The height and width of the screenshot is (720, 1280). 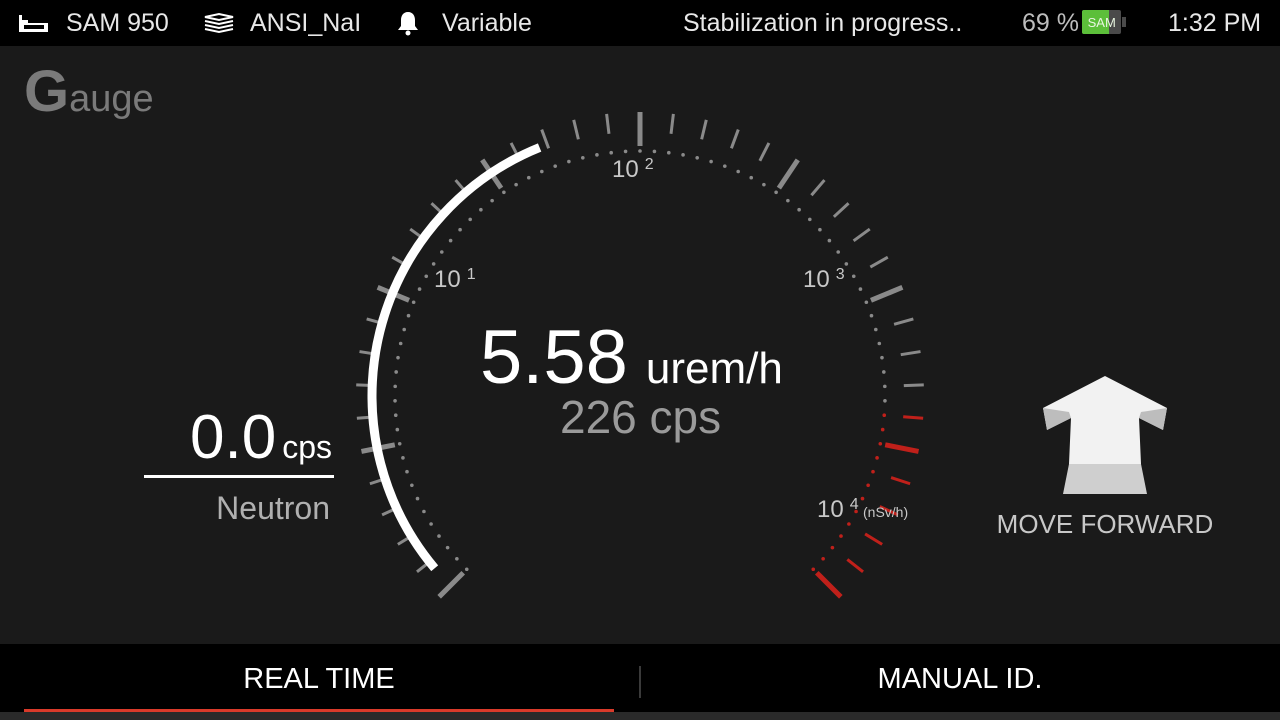 I want to click on neutron-divider, so click(x=239, y=476).